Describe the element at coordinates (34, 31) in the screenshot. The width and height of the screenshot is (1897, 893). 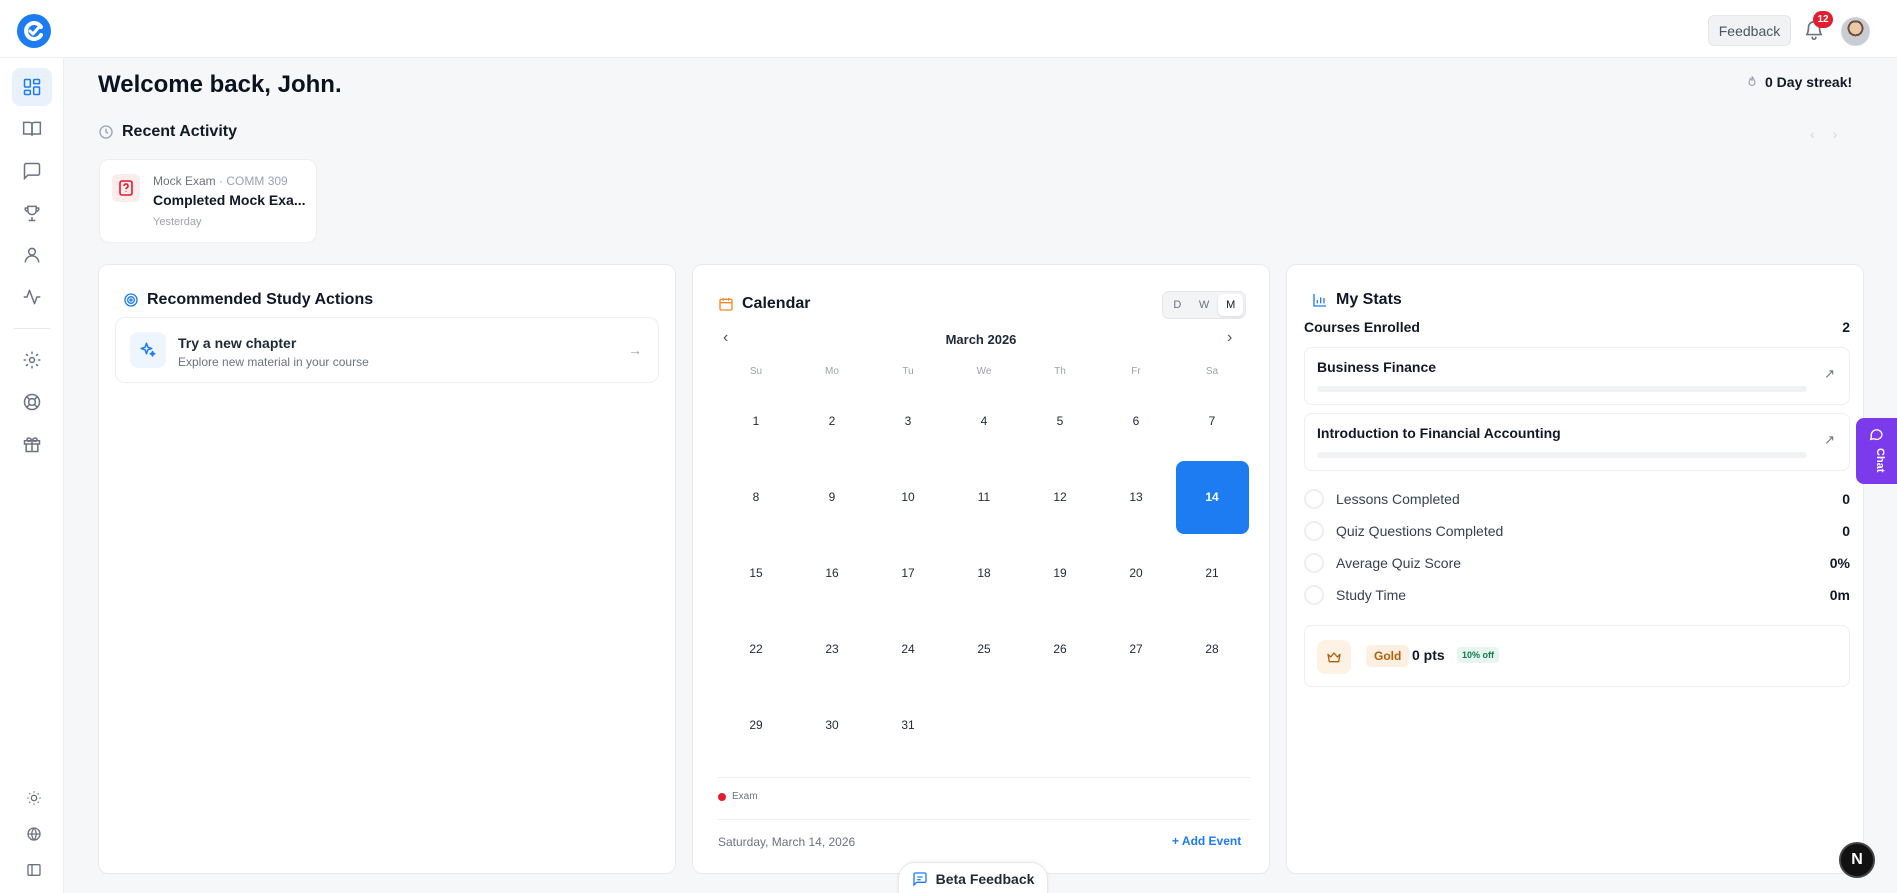
I see `app-logo` at that location.